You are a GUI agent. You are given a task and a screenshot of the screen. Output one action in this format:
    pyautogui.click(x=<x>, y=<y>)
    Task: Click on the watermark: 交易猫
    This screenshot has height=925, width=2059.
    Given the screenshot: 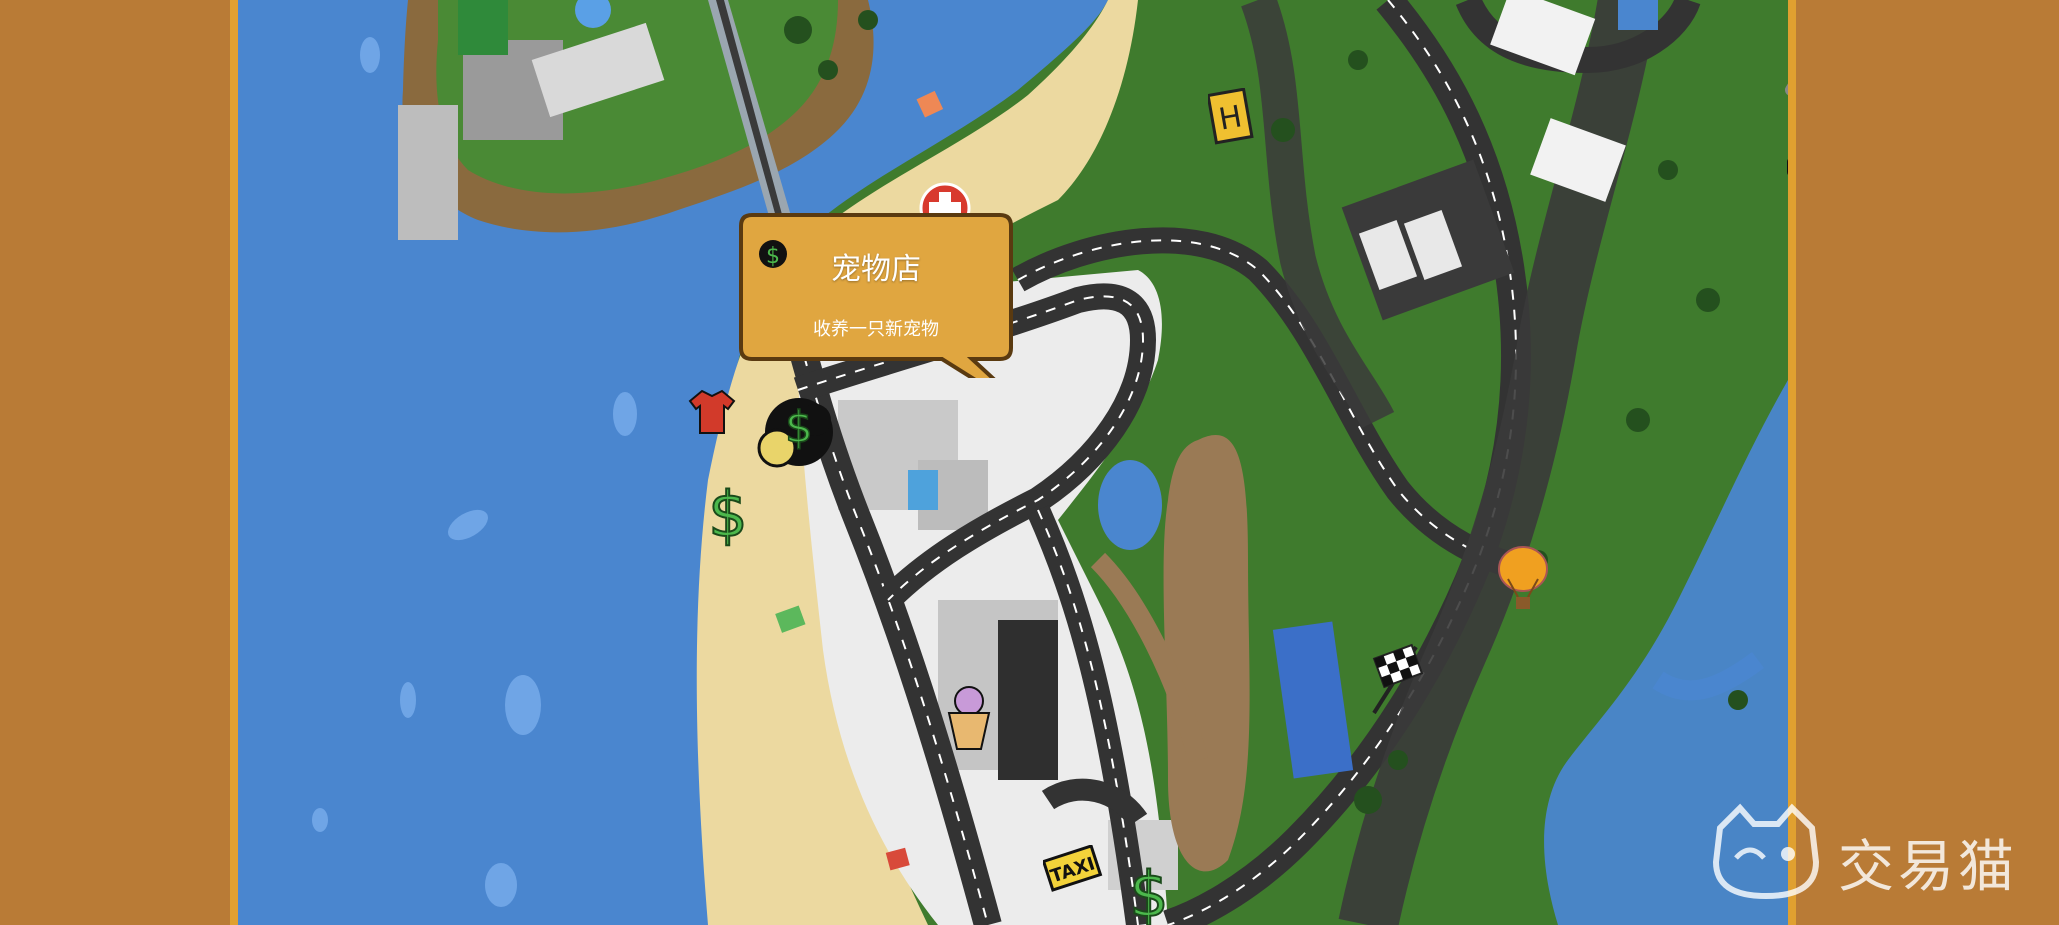 What is the action you would take?
    pyautogui.click(x=1871, y=852)
    